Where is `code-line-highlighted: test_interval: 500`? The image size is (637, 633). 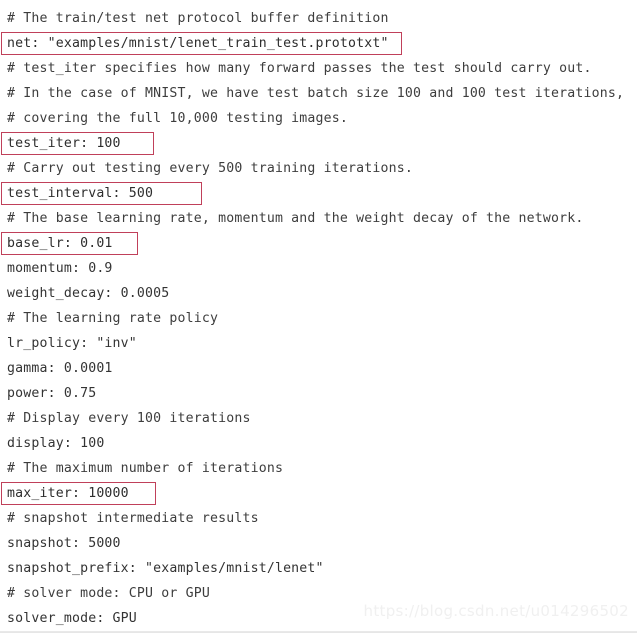
code-line-highlighted: test_interval: 500 is located at coordinates (318, 193).